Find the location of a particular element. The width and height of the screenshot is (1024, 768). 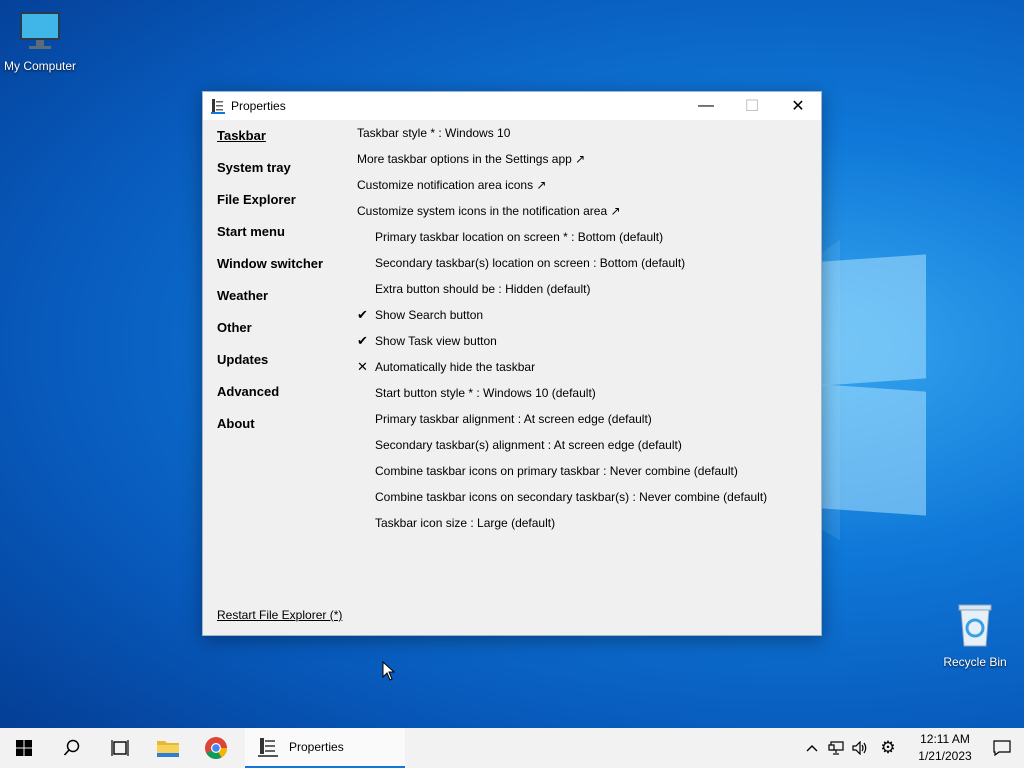

file-explorer-button is located at coordinates (168, 748).